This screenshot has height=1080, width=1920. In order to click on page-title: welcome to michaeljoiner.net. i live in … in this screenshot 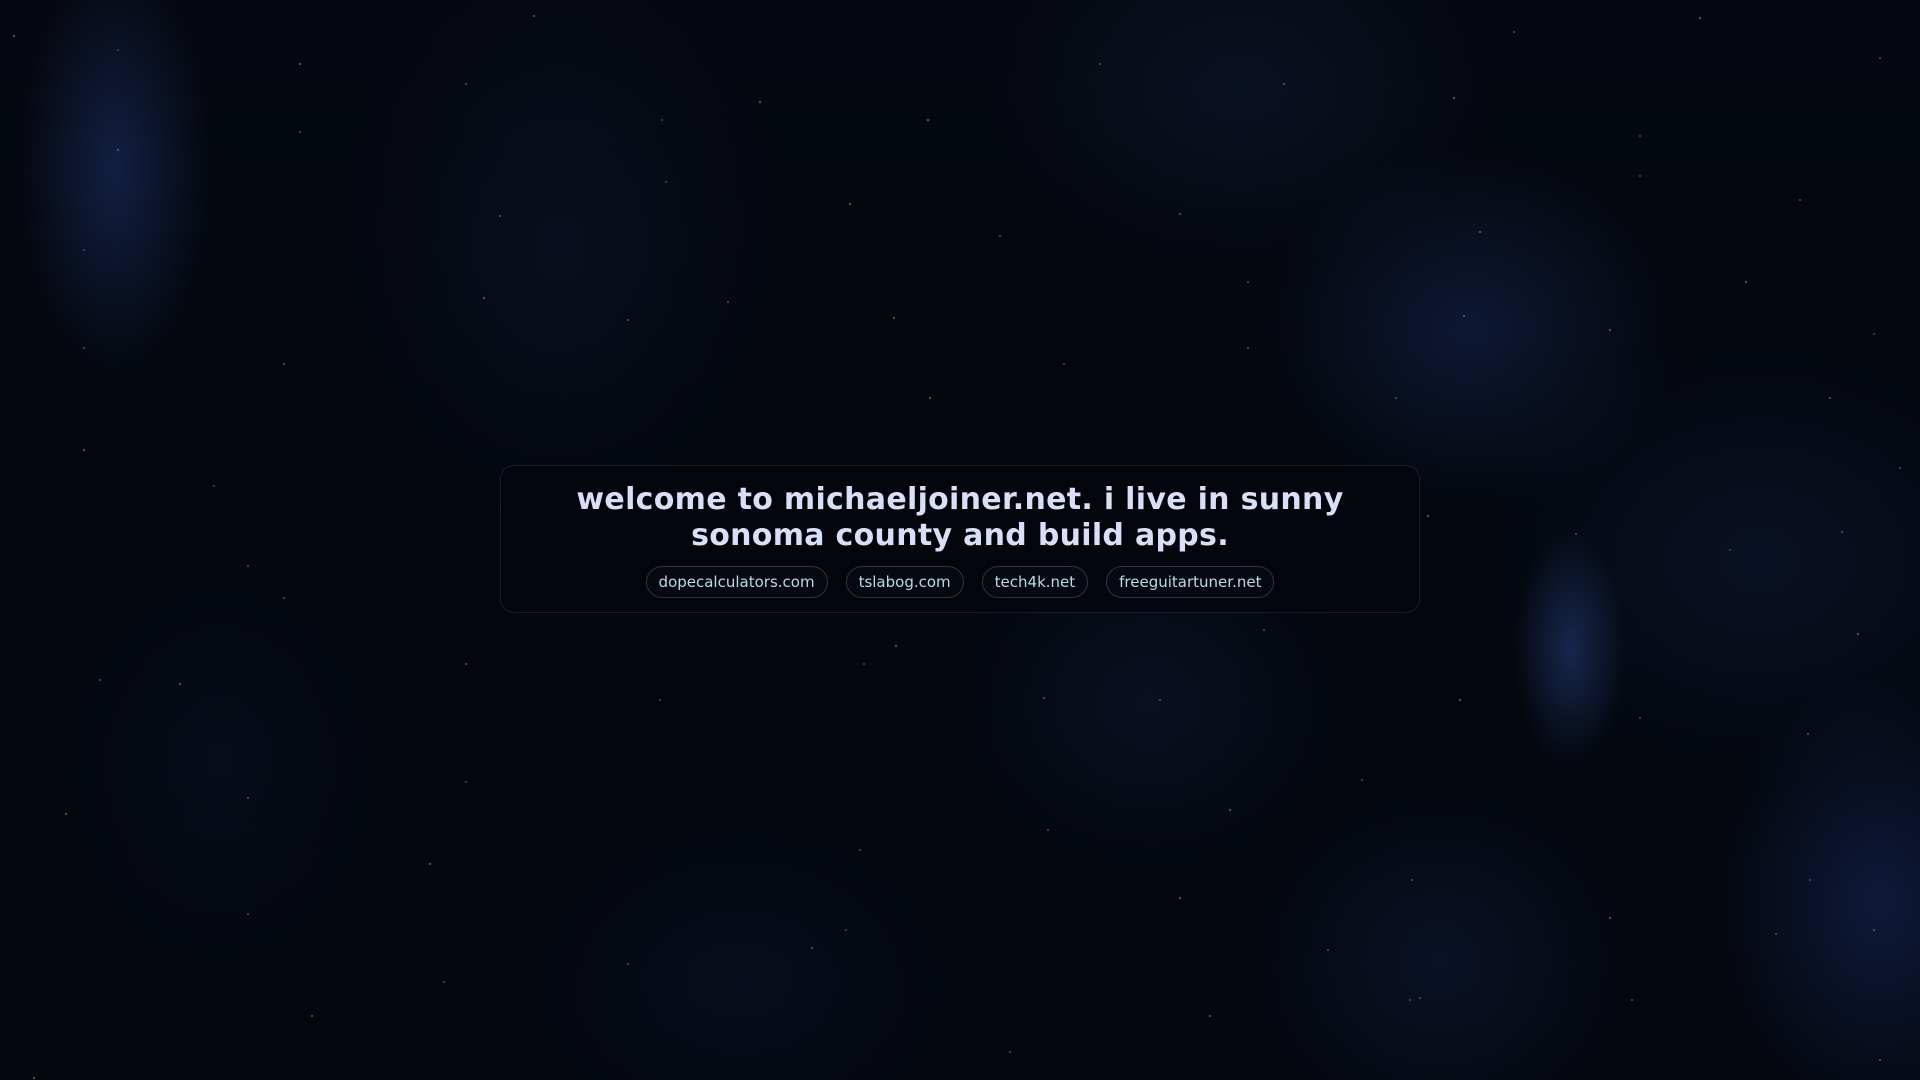, I will do `click(960, 517)`.